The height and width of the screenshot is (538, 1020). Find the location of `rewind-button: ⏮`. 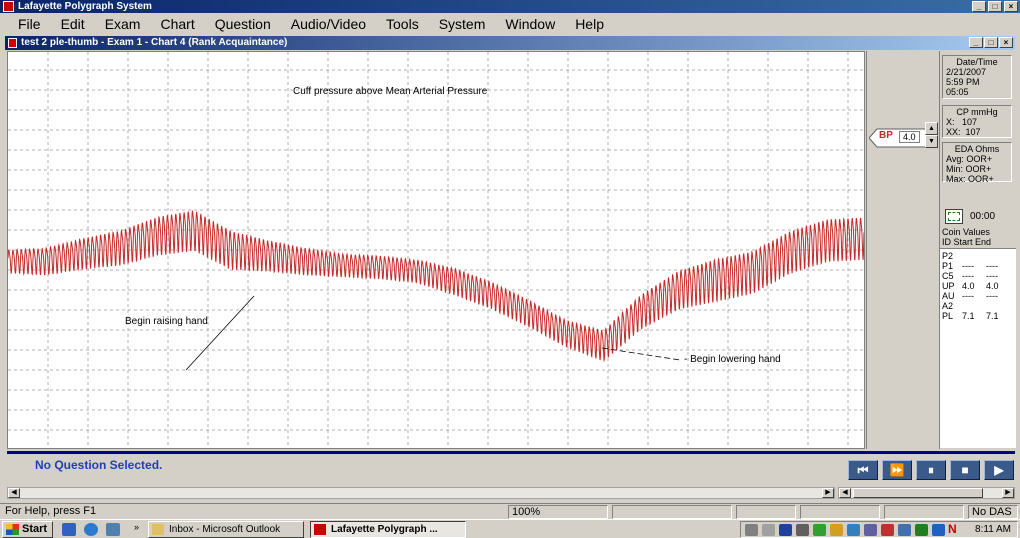

rewind-button: ⏮ is located at coordinates (863, 470).